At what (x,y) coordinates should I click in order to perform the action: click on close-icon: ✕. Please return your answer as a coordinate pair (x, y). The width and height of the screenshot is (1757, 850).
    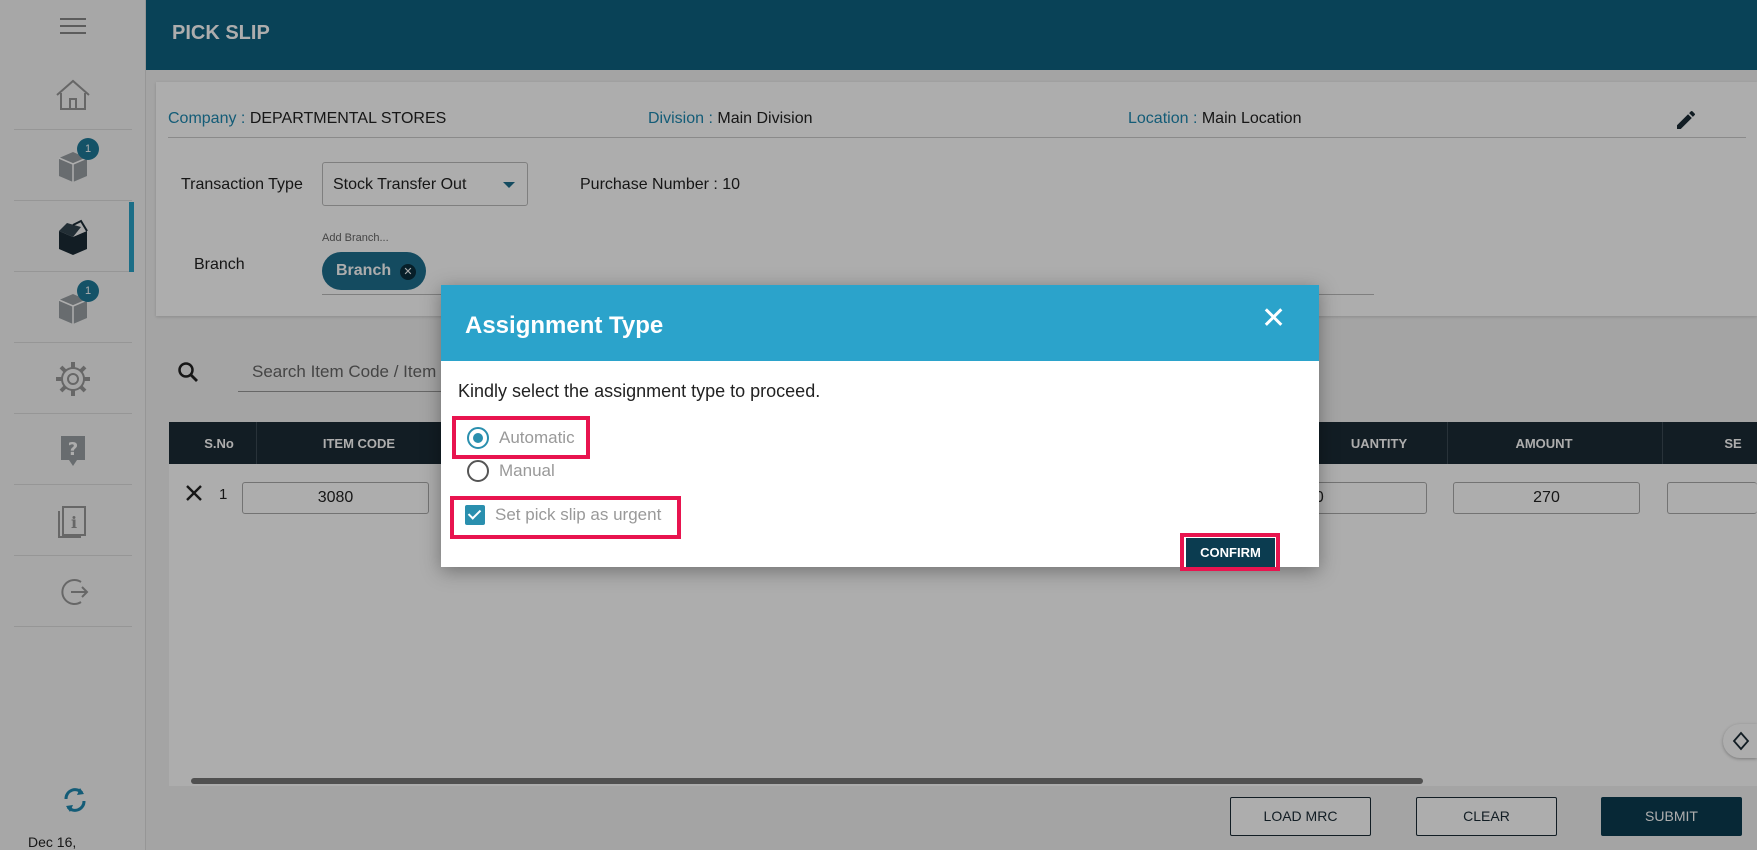
    Looking at the image, I should click on (1273, 319).